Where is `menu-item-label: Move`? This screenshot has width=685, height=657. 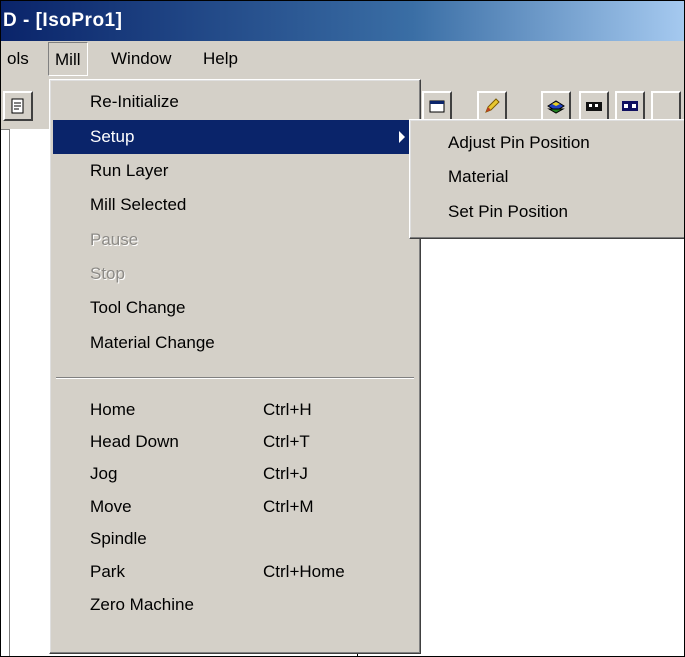
menu-item-label: Move is located at coordinates (111, 506).